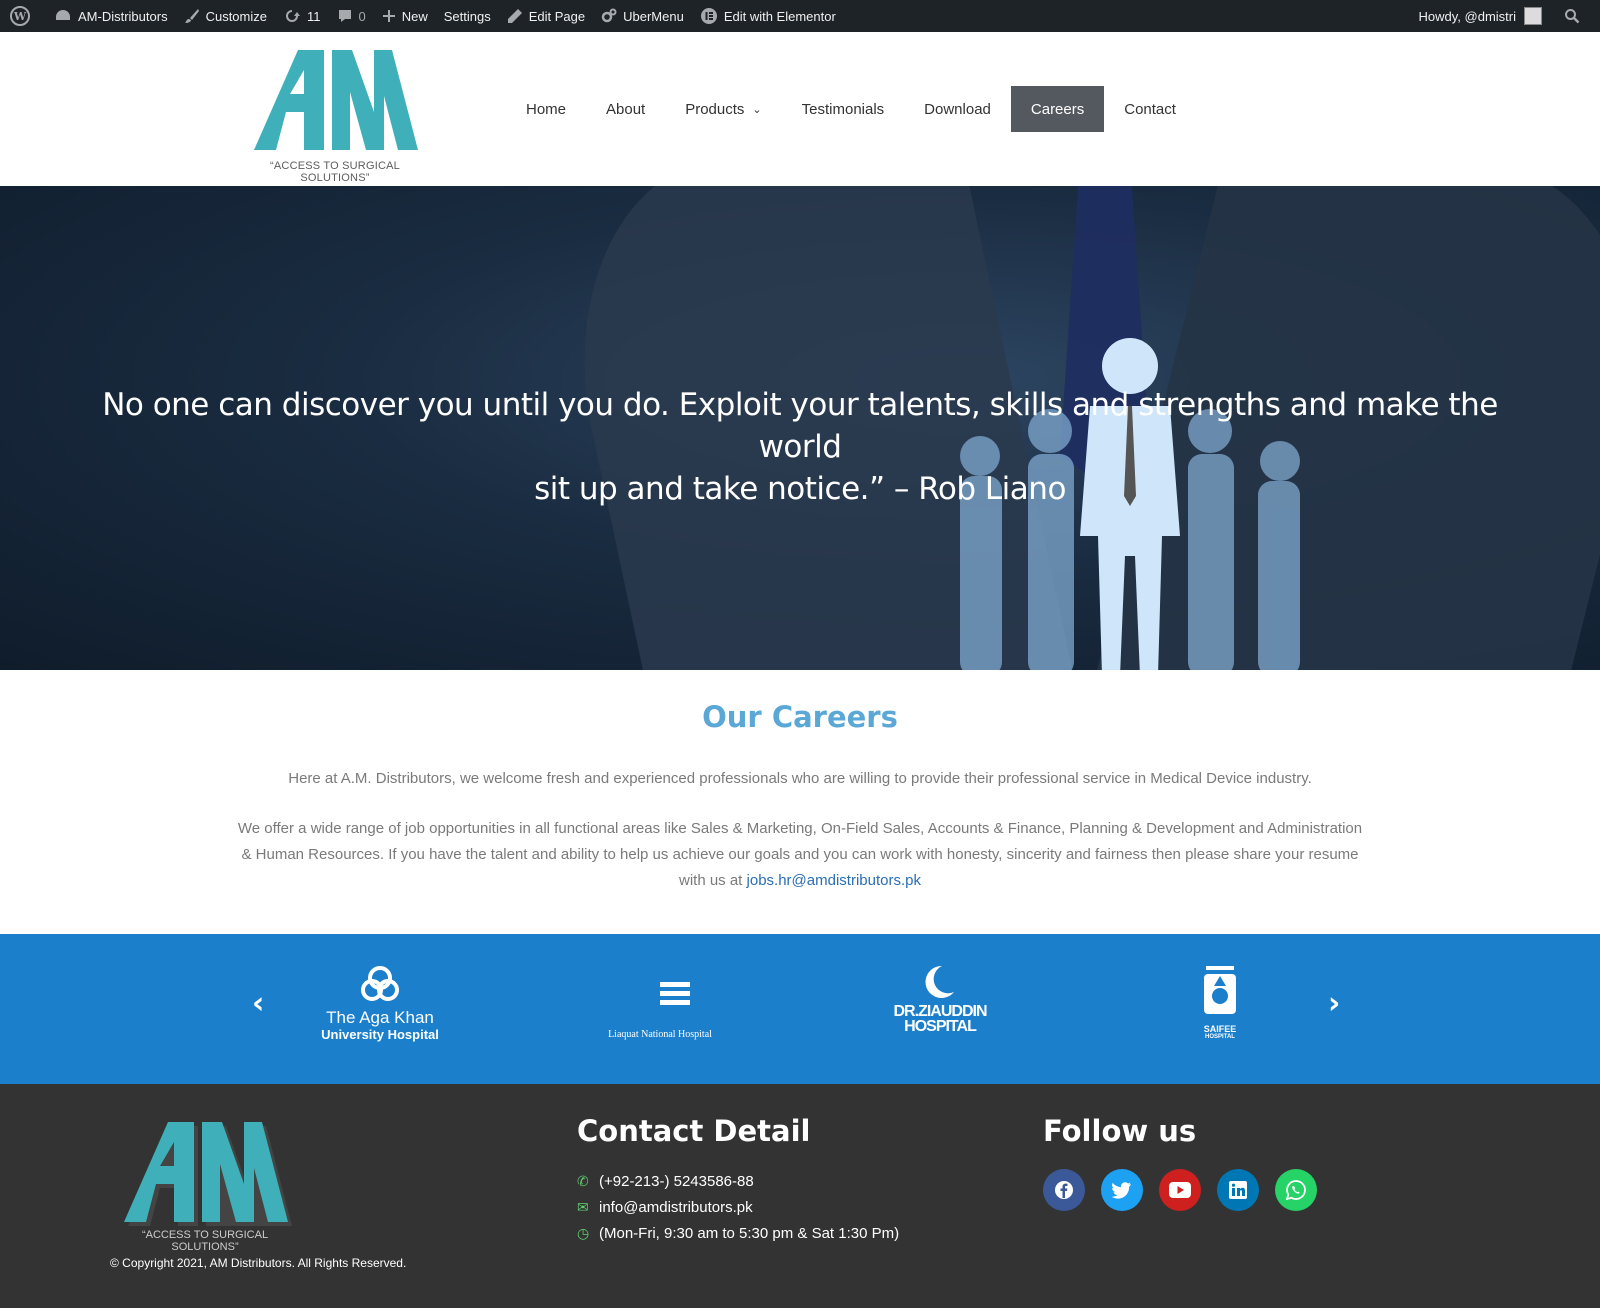 This screenshot has width=1600, height=1308. Describe the element at coordinates (676, 1207) in the screenshot. I see `contact-email-text: info@amdistributors.pk` at that location.